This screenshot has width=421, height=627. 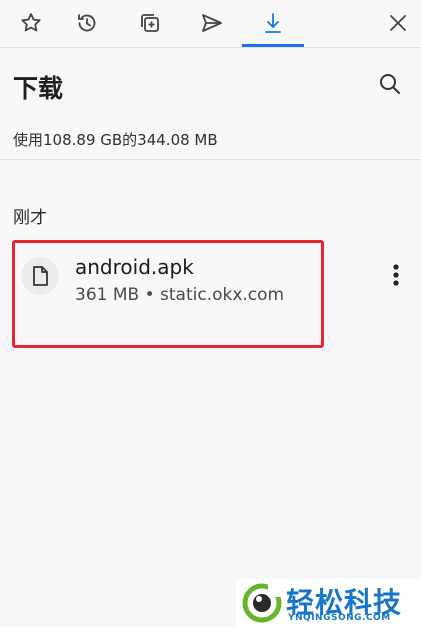 I want to click on downloads-tab, so click(x=273, y=23).